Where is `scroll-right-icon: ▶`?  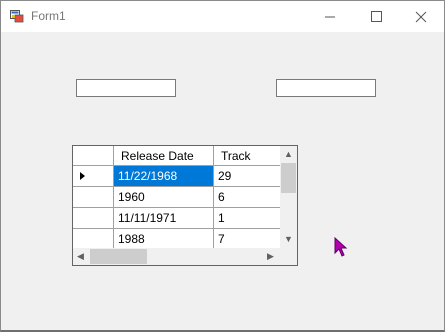 scroll-right-icon: ▶ is located at coordinates (270, 256).